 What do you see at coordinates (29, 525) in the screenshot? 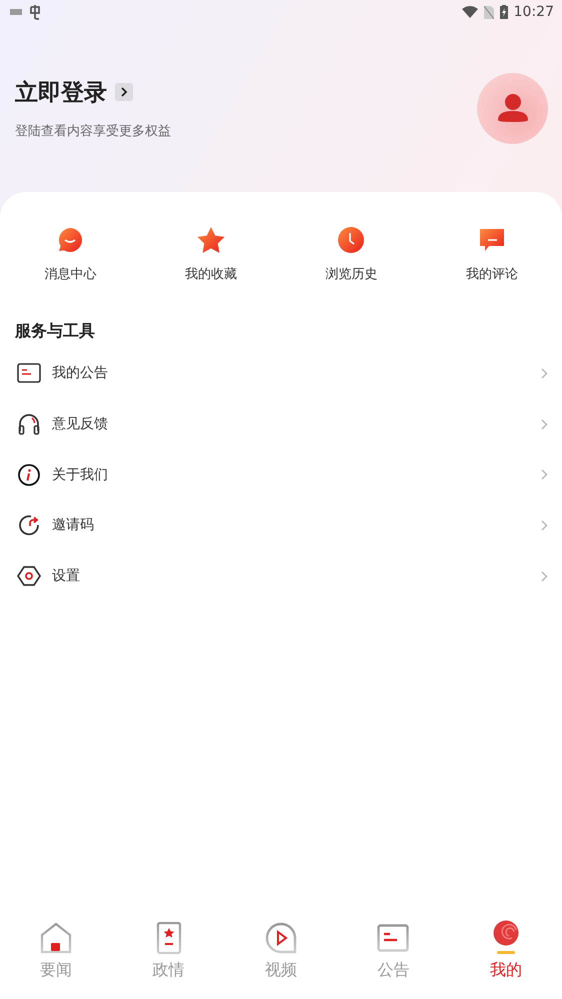
I see `share-icon` at bounding box center [29, 525].